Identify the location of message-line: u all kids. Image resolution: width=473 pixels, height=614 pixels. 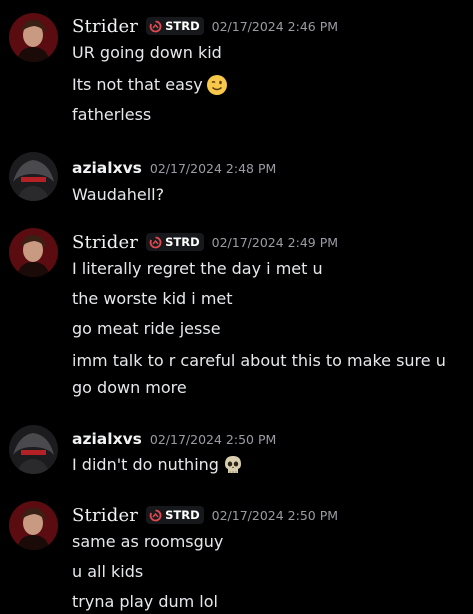
(108, 571).